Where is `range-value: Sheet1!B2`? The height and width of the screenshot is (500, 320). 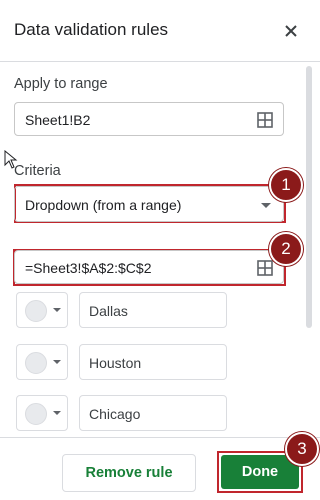 range-value: Sheet1!B2 is located at coordinates (58, 120).